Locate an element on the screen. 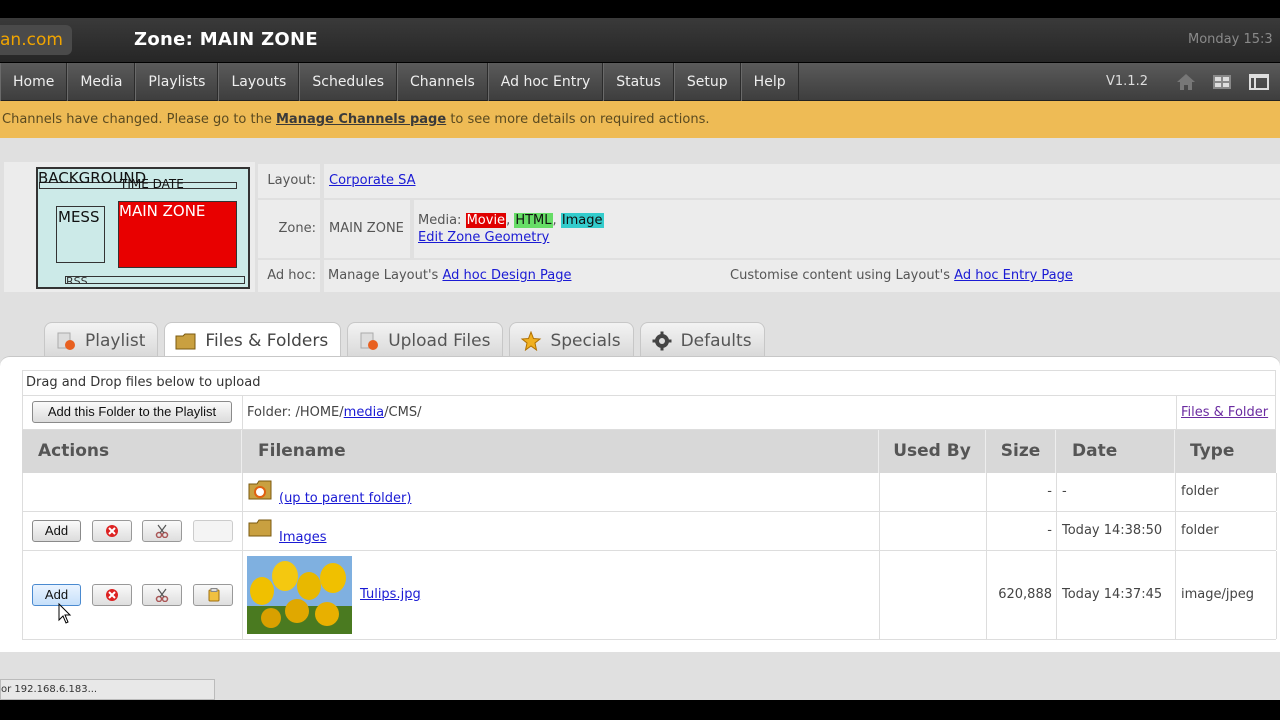  folder-path: Folder: /HOME/media/CMS/ is located at coordinates (334, 412).